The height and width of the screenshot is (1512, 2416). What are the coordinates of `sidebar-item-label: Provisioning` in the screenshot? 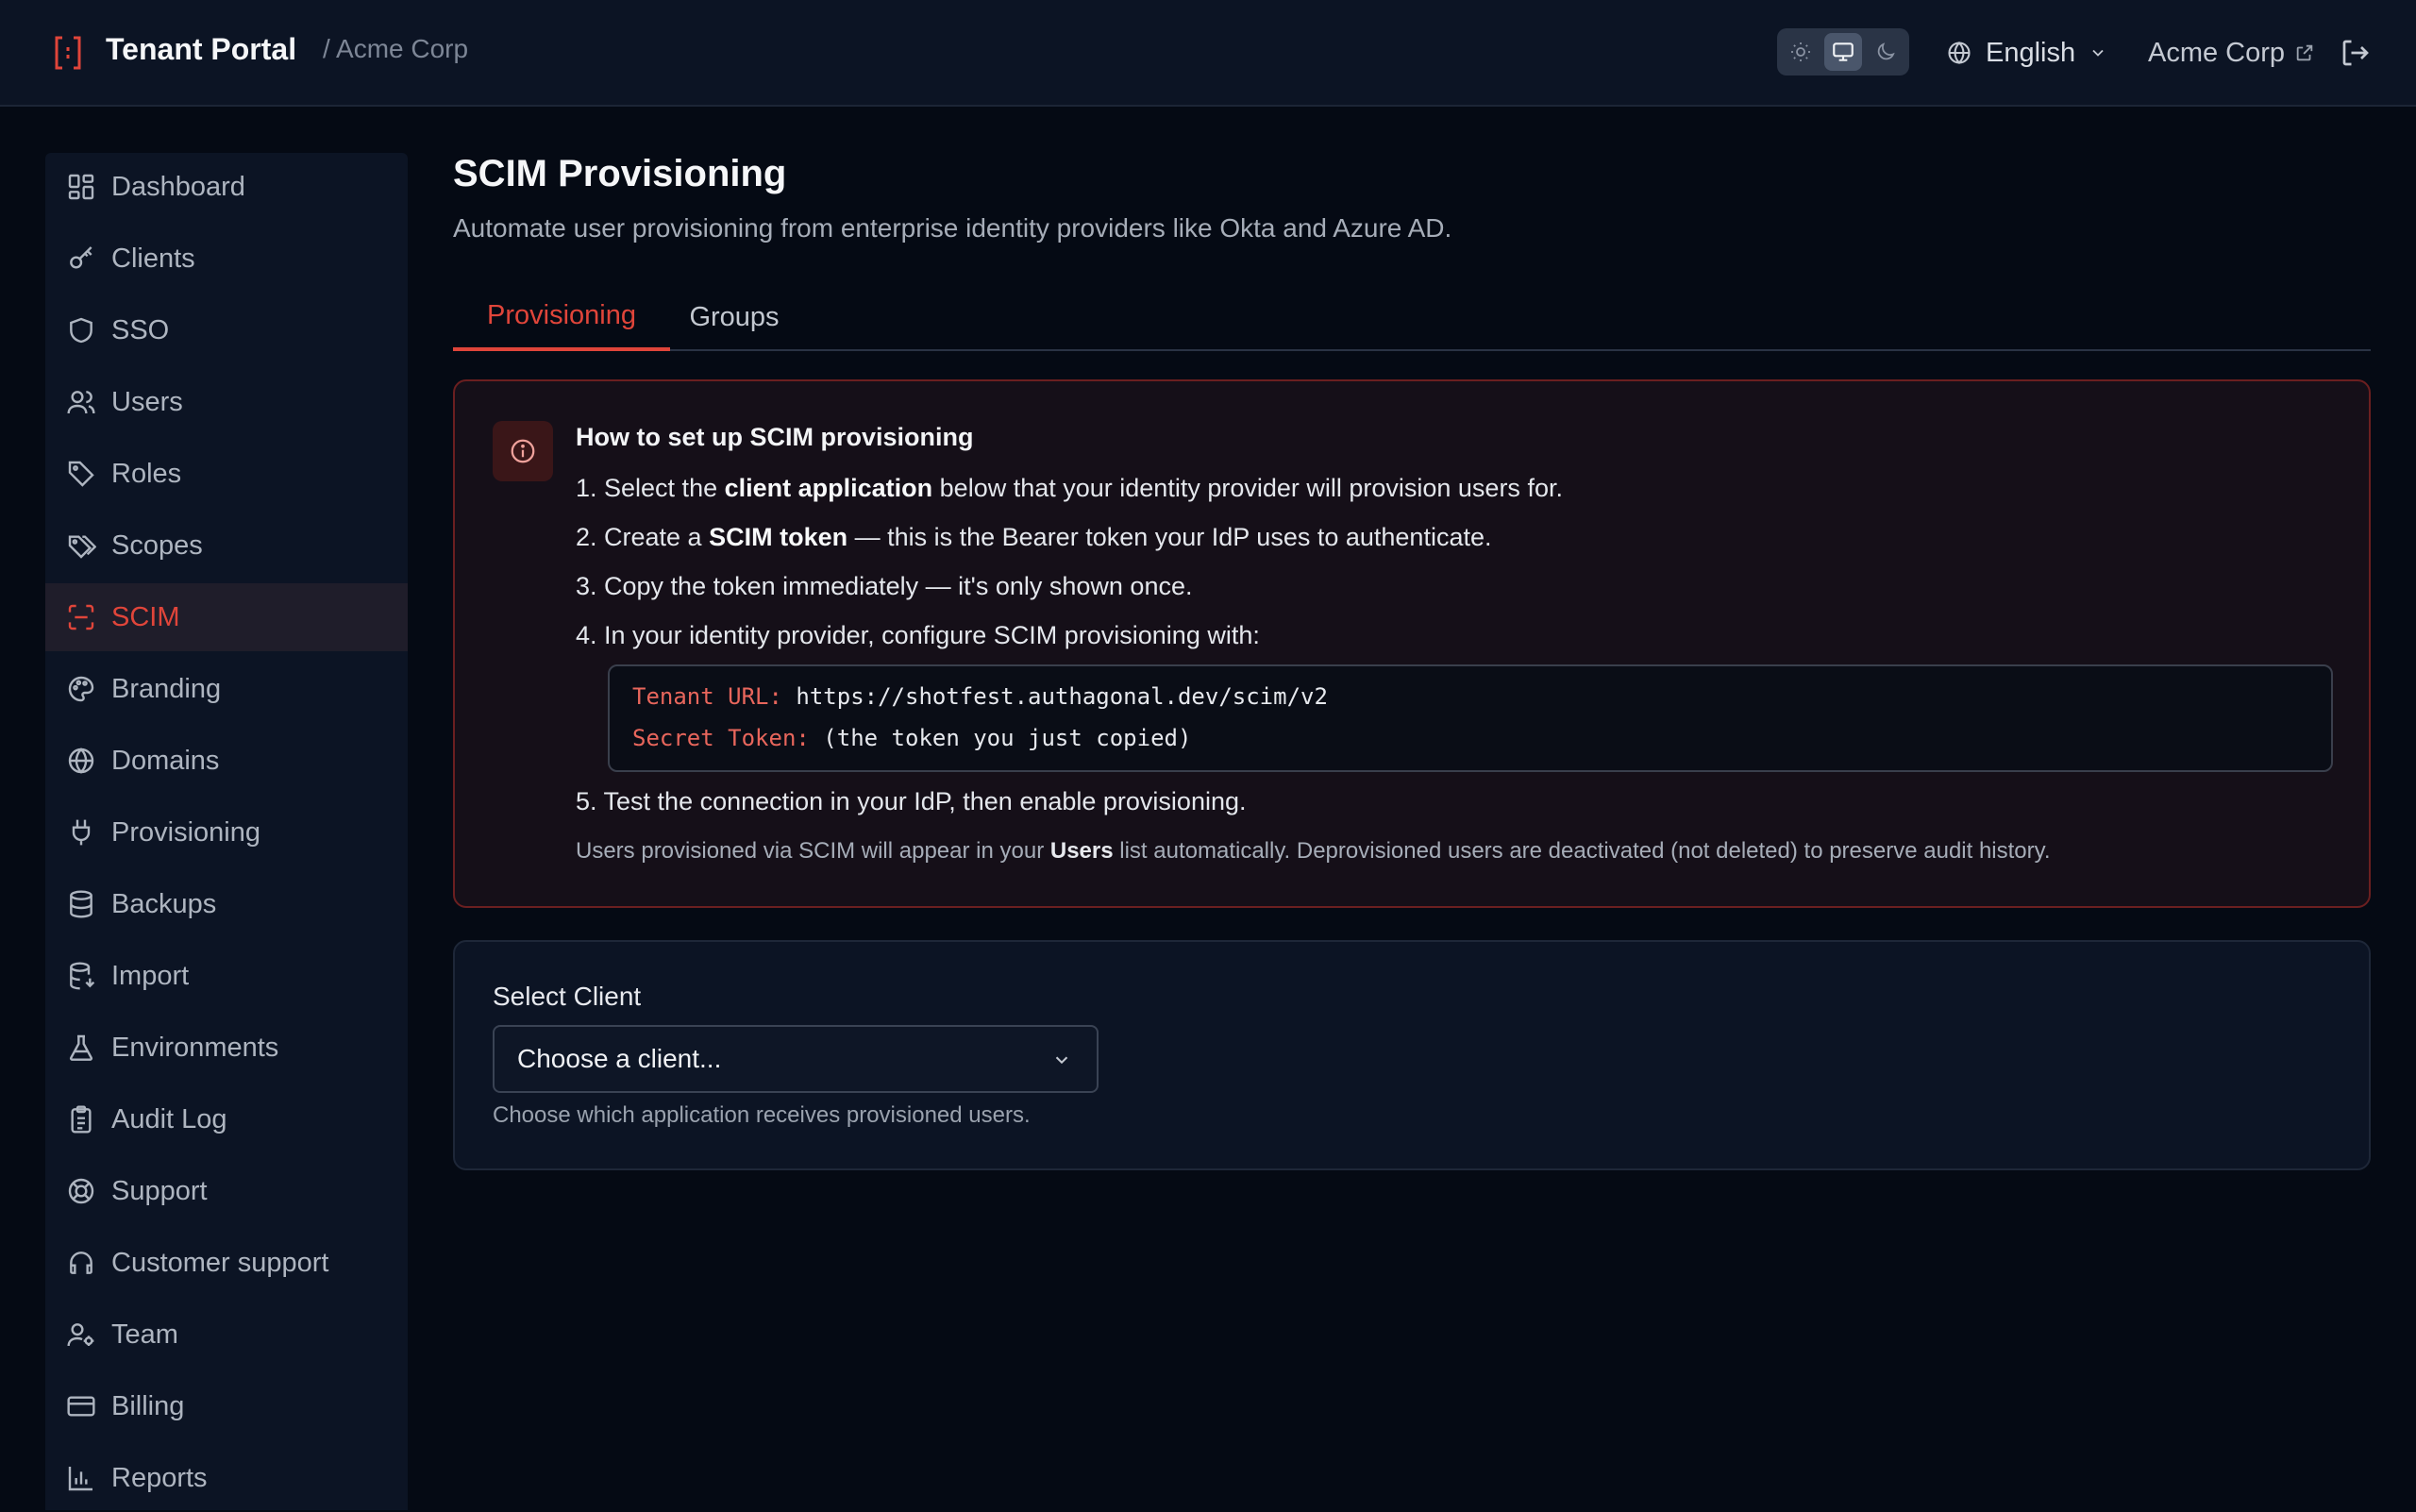 It's located at (185, 832).